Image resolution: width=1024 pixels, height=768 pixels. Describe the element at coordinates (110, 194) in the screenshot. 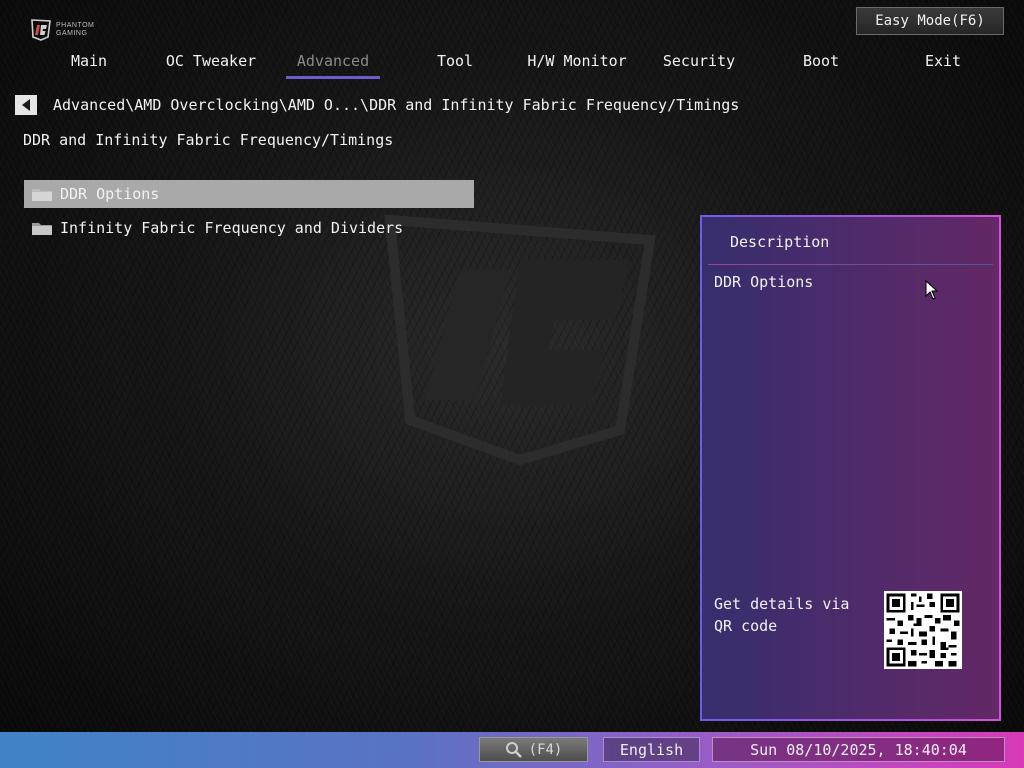

I see `menu-item-label: DDR Options` at that location.